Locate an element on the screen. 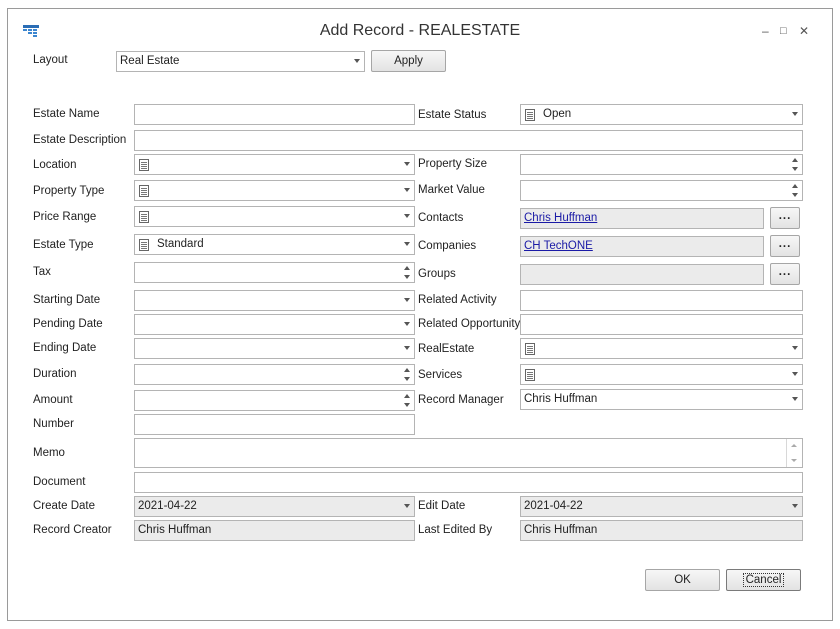 The width and height of the screenshot is (840, 629). estate-description-label: Estate Description is located at coordinates (80, 140).